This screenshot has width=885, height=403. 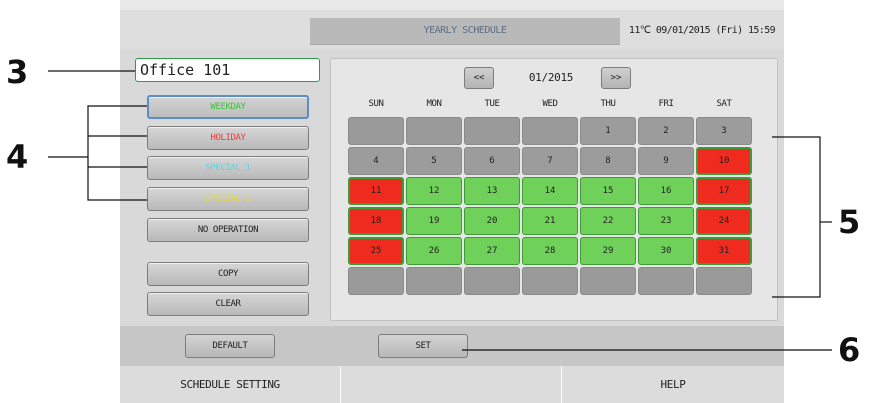 I want to click on callout-4: 4, so click(x=17, y=157).